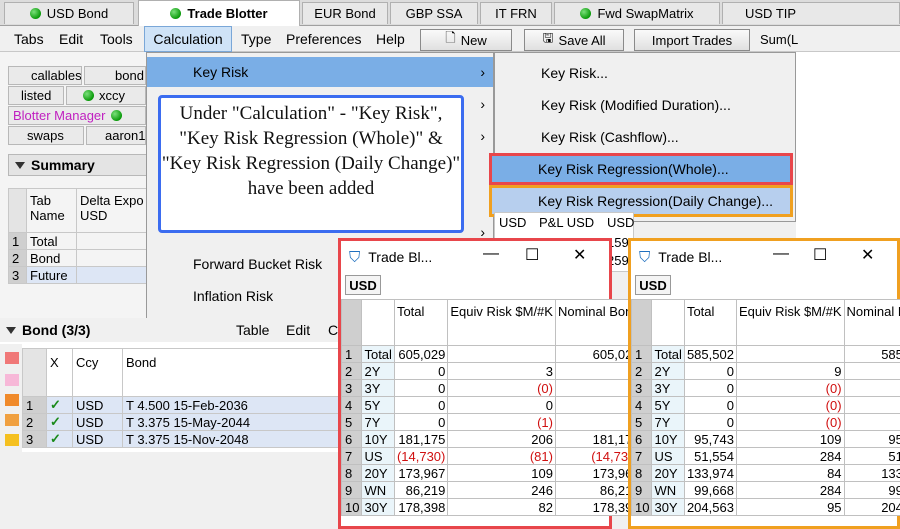 This screenshot has width=900, height=529. I want to click on chip-callables: callables, so click(45, 75).